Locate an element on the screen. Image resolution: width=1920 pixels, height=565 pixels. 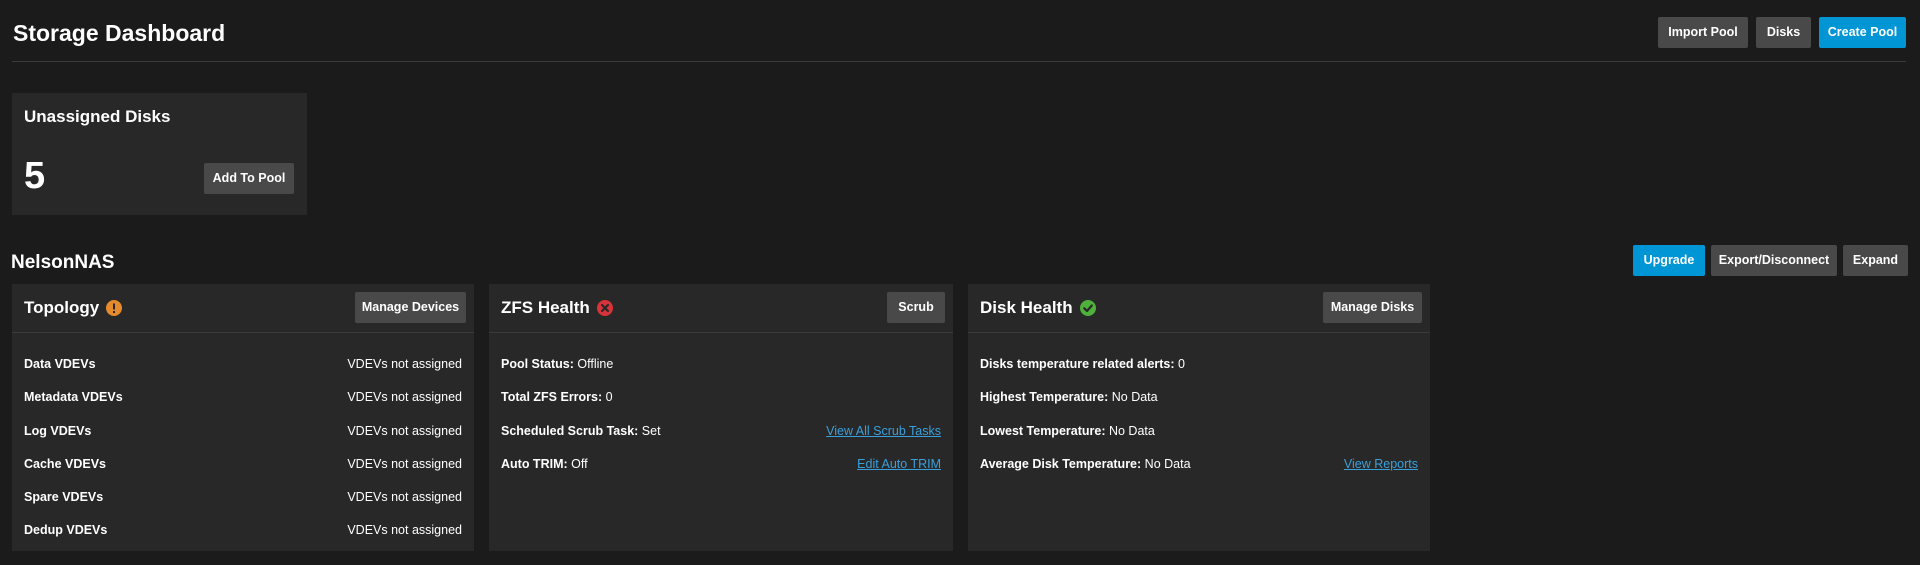
manage-disks-button: Manage Disks is located at coordinates (1372, 307).